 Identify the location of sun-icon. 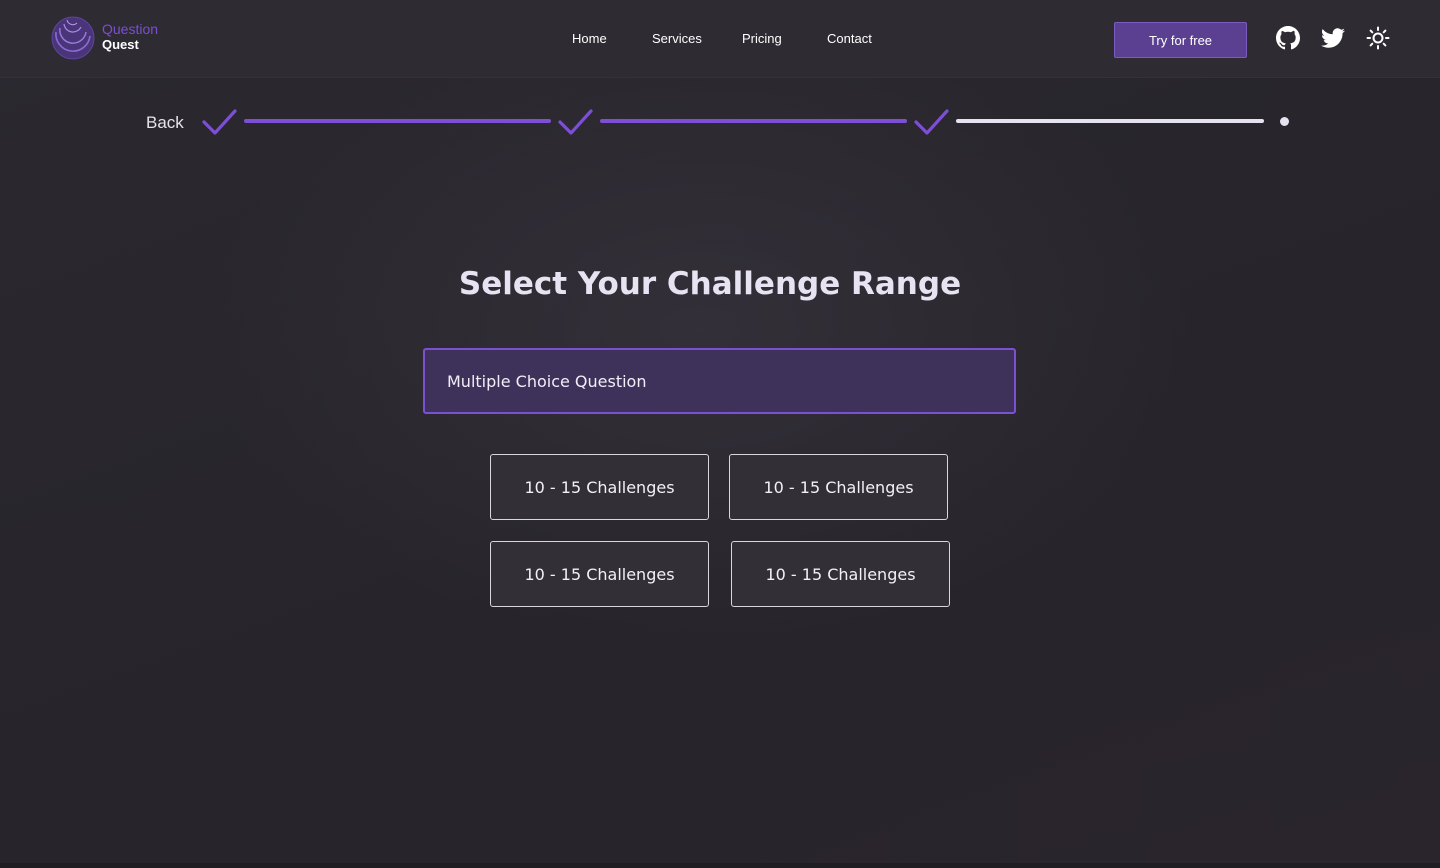
(1378, 38).